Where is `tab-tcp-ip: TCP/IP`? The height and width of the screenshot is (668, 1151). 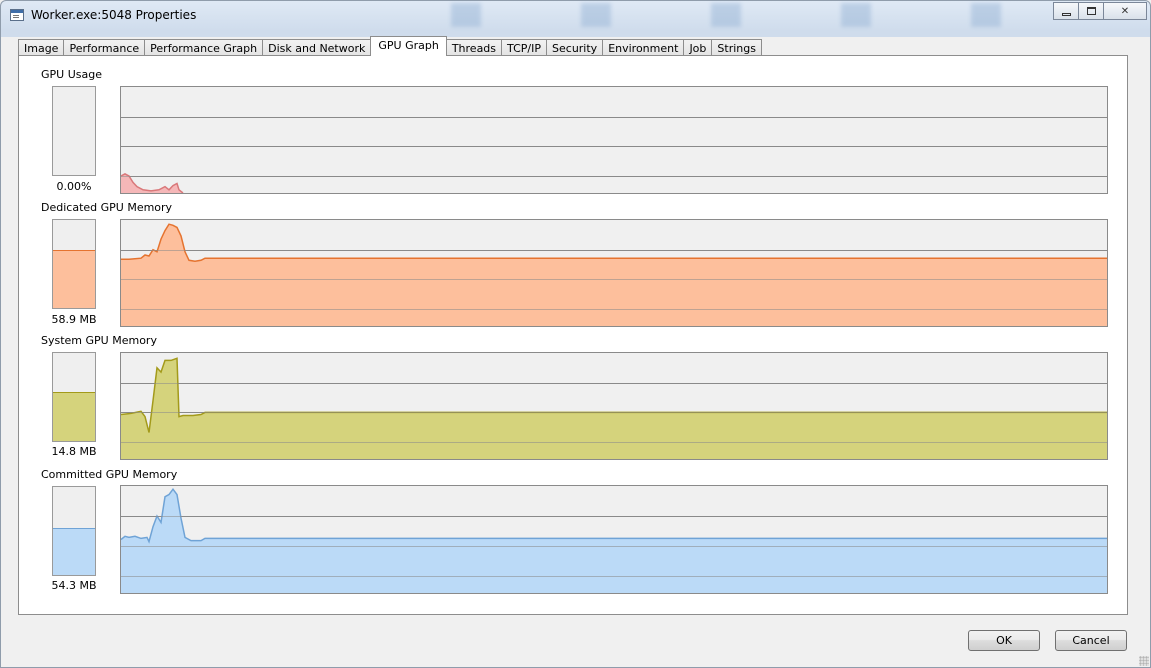
tab-tcp-ip: TCP/IP is located at coordinates (524, 47).